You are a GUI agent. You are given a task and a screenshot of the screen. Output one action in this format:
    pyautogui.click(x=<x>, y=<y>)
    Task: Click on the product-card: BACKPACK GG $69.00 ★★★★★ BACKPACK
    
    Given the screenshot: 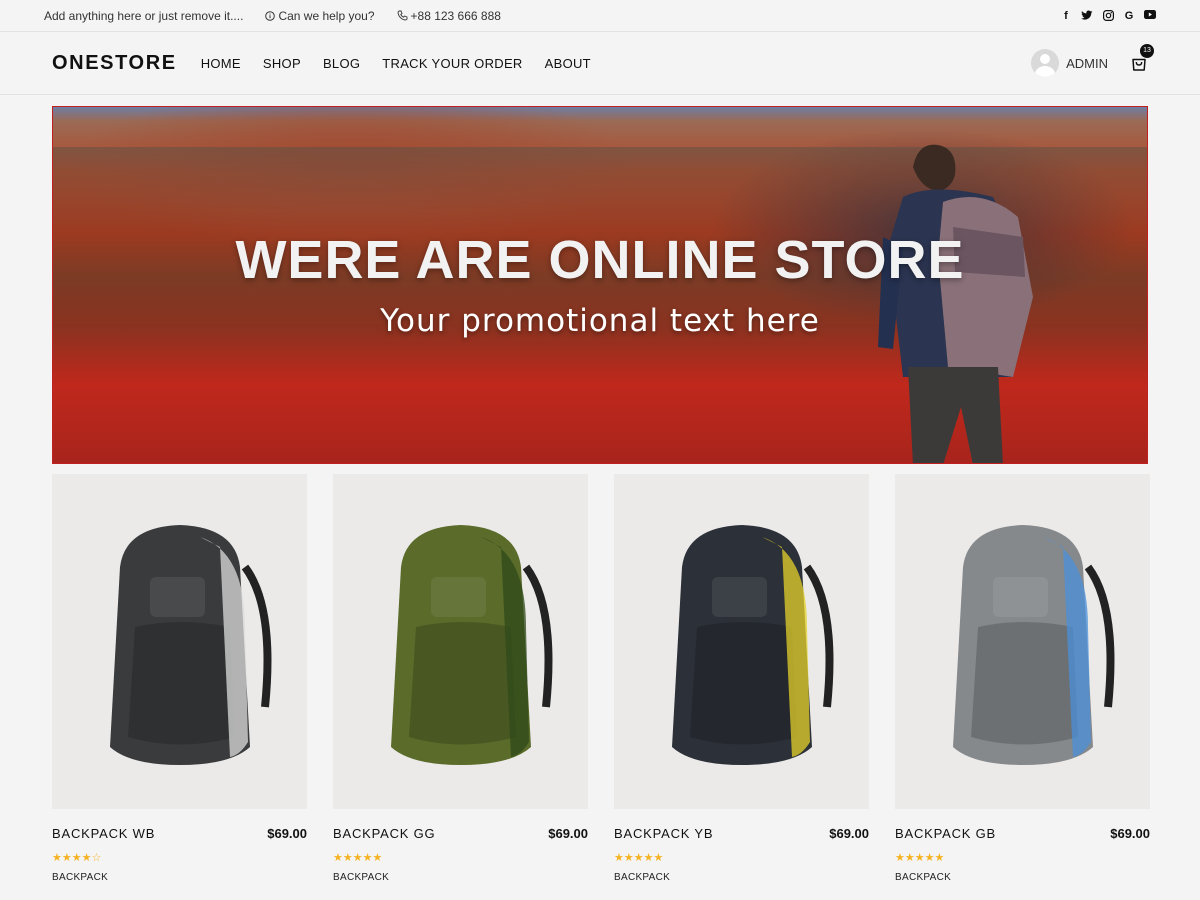 What is the action you would take?
    pyautogui.click(x=460, y=678)
    